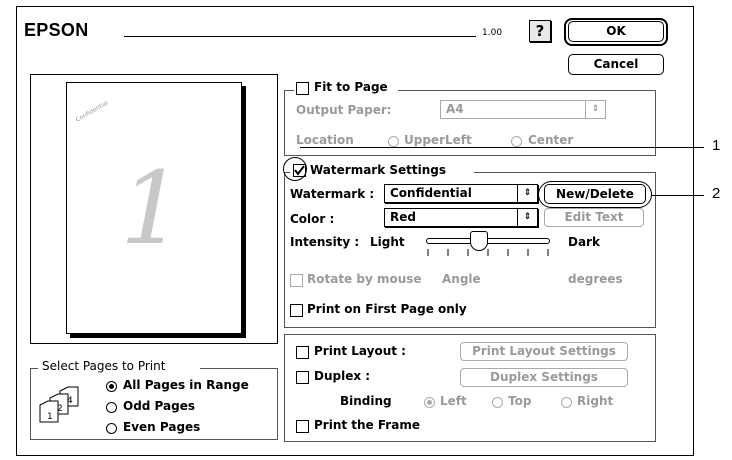 This screenshot has height=460, width=732. What do you see at coordinates (616, 64) in the screenshot?
I see `cancel-button: Cancel` at bounding box center [616, 64].